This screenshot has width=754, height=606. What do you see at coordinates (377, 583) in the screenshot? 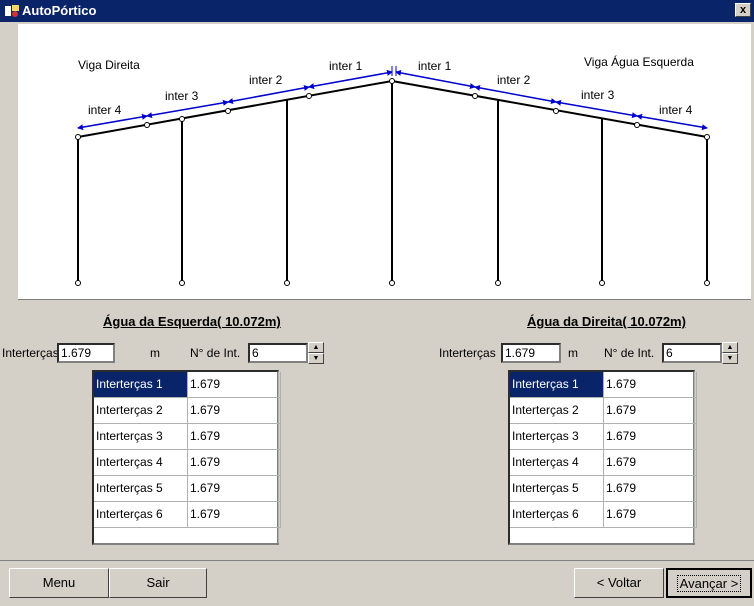
I see `button-bar: Menu Sair < Voltar Avançar >` at bounding box center [377, 583].